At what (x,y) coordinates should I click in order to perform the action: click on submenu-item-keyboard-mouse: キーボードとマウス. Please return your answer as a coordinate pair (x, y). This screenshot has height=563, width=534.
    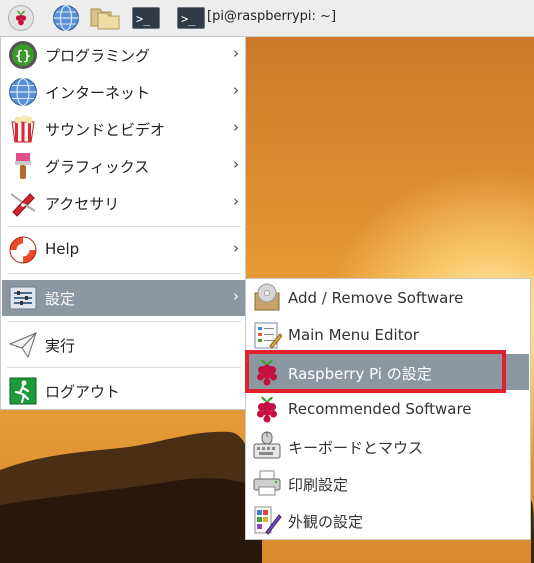
    Looking at the image, I should click on (388, 446).